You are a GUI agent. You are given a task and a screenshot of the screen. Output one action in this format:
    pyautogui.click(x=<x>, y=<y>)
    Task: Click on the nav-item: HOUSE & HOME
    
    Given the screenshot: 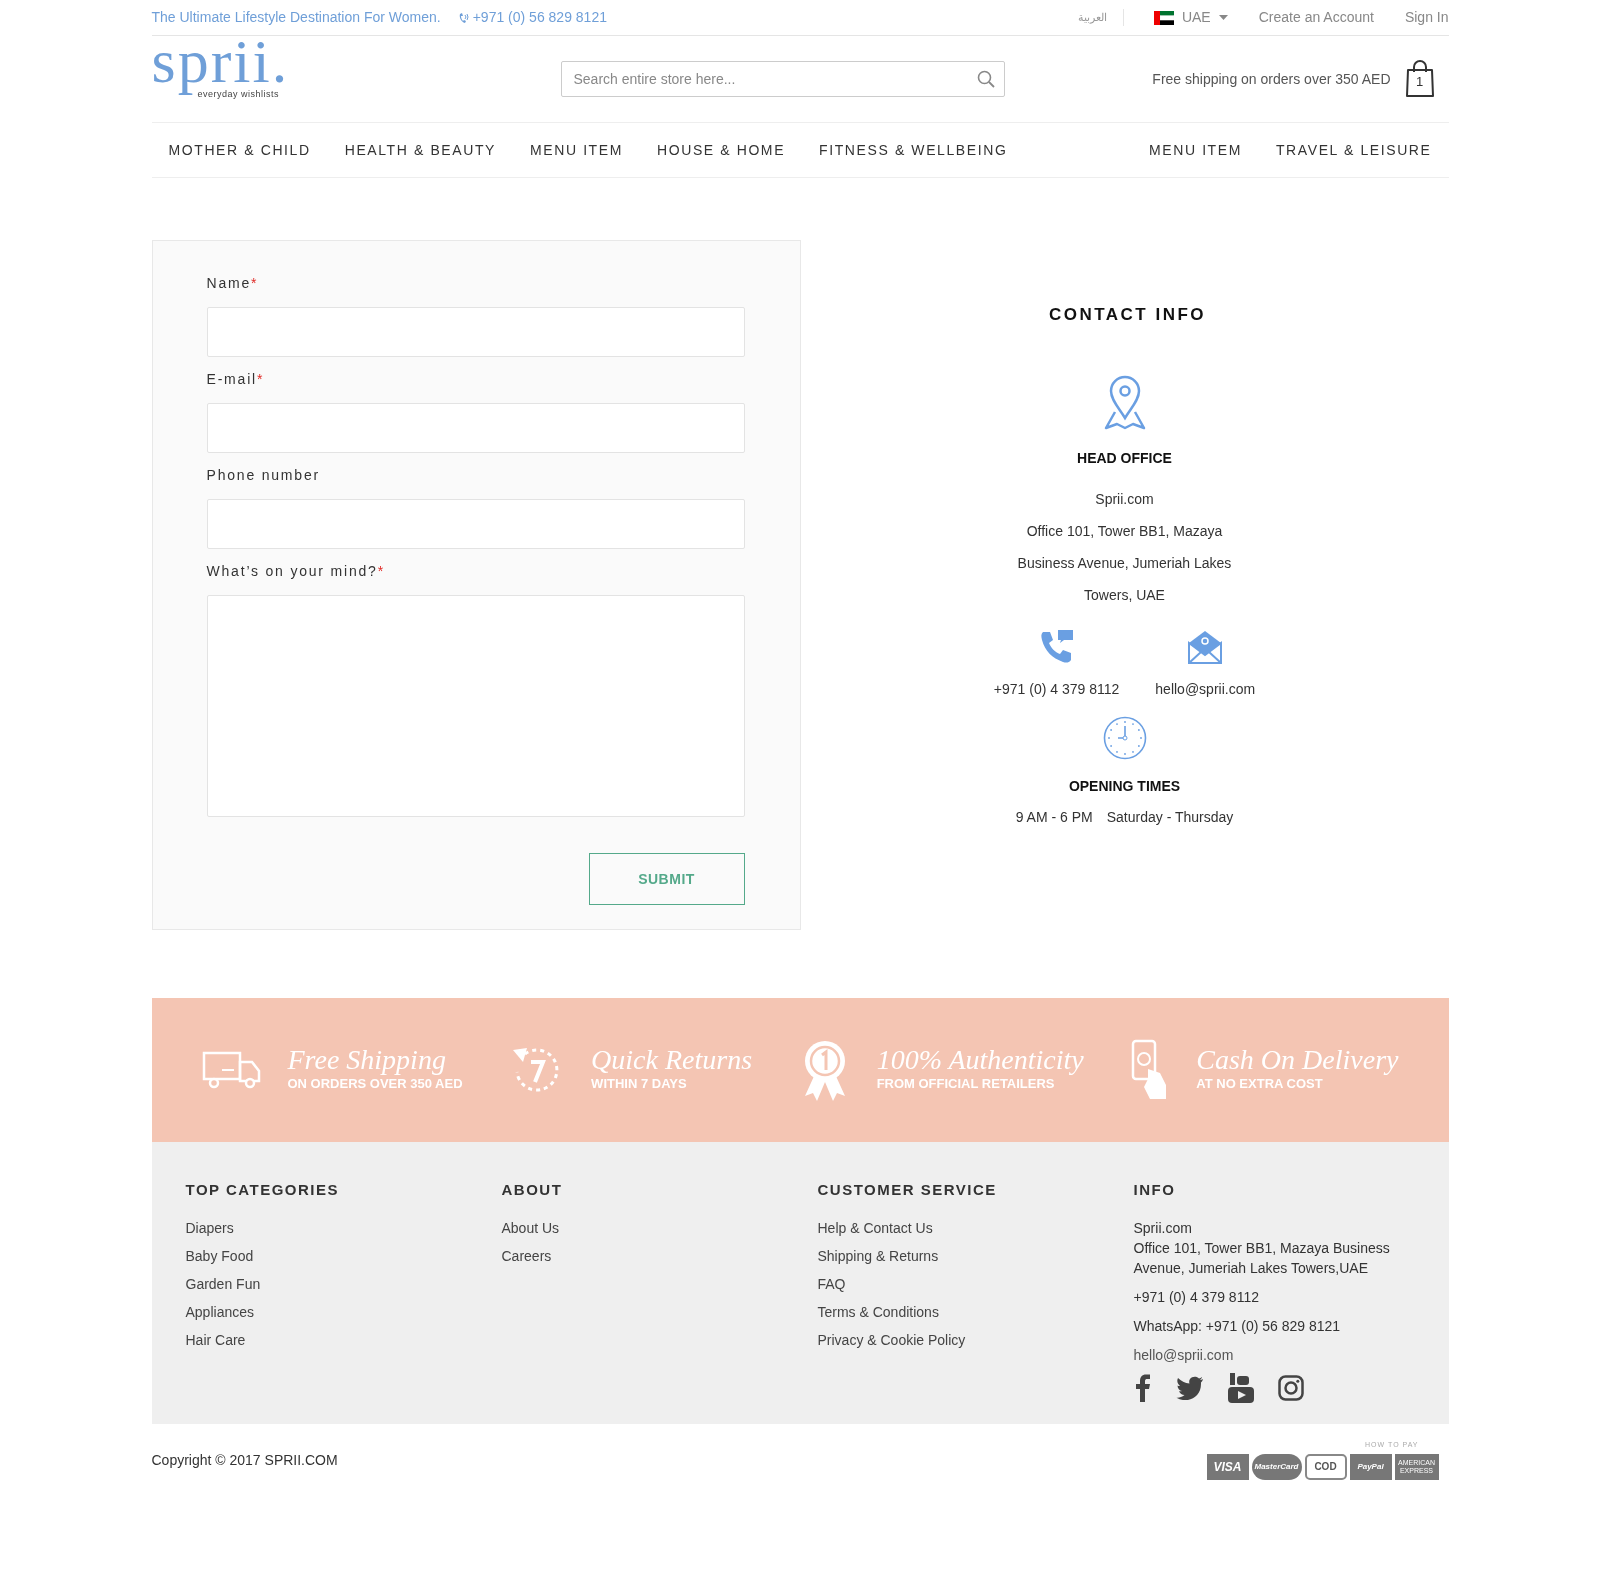 What is the action you would take?
    pyautogui.click(x=721, y=150)
    